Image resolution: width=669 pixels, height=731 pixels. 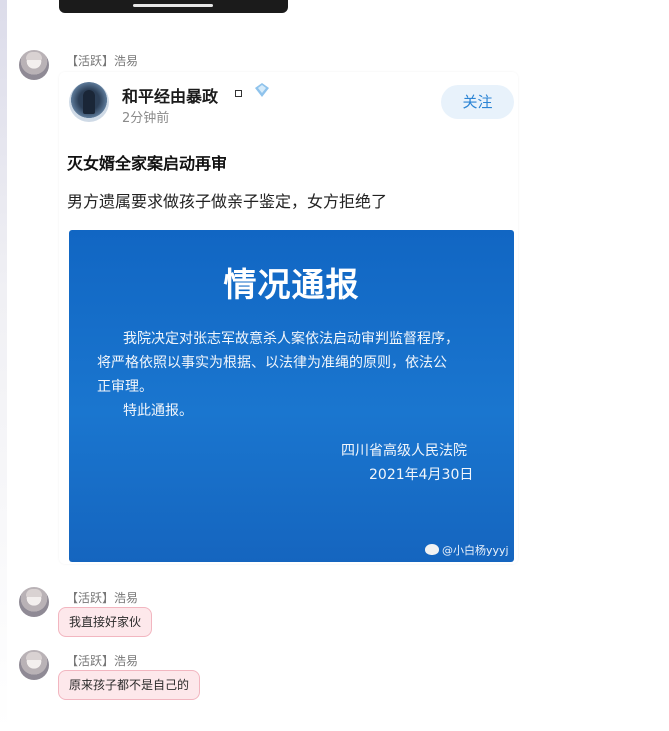 What do you see at coordinates (89, 102) in the screenshot?
I see `post-author-avatar` at bounding box center [89, 102].